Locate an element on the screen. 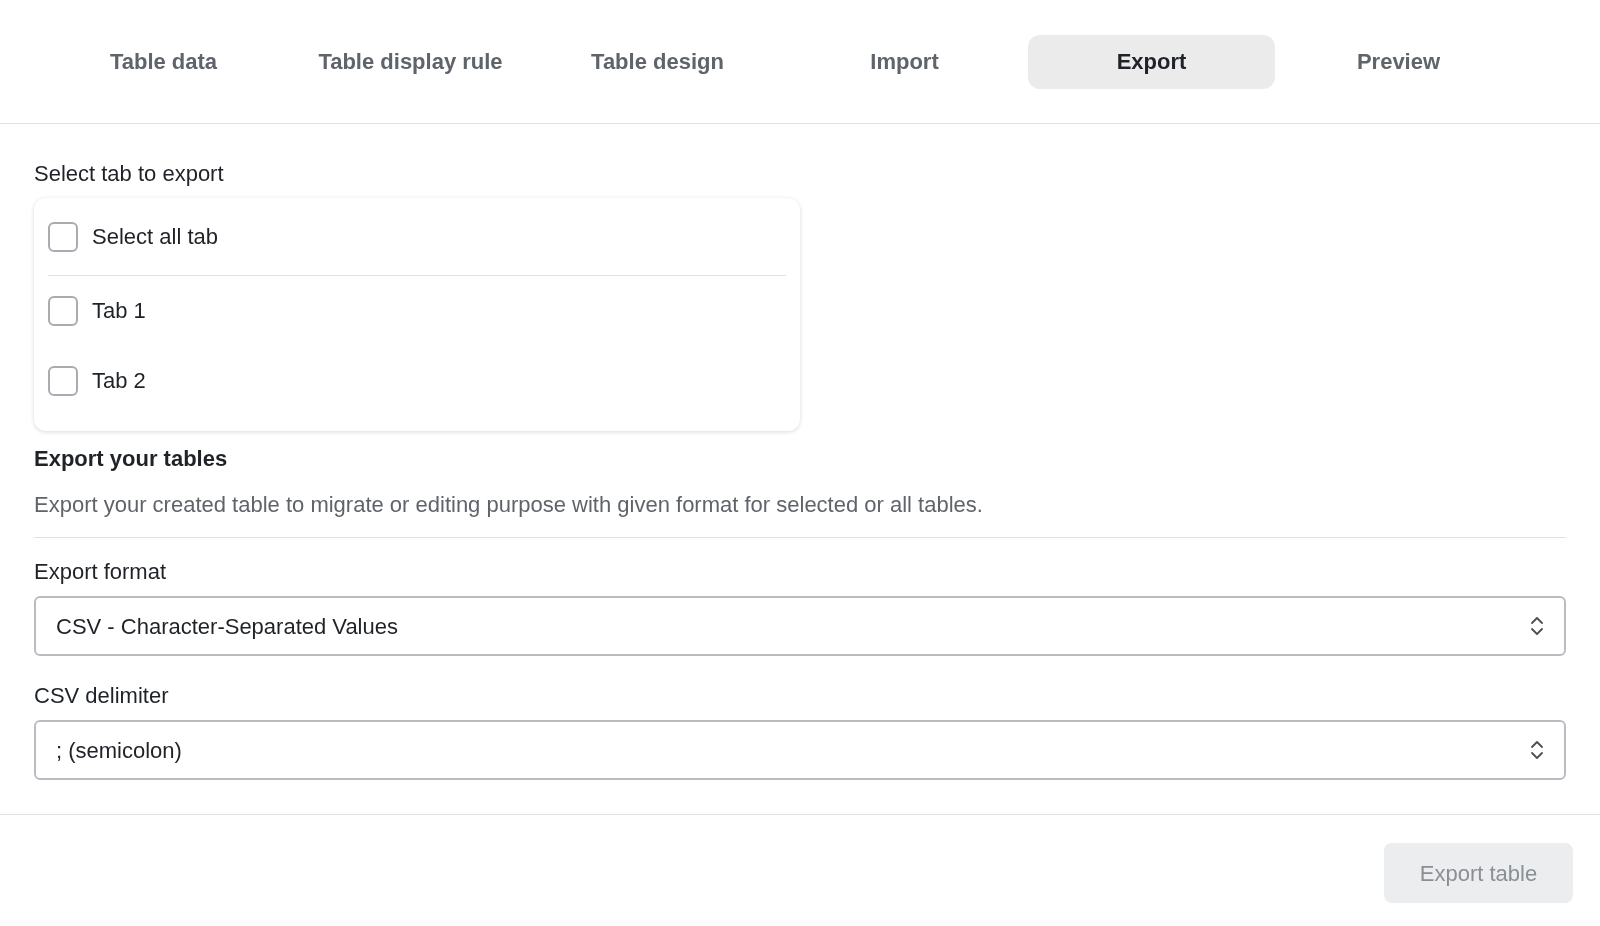  checkbox-label: Tab 1 is located at coordinates (119, 311).